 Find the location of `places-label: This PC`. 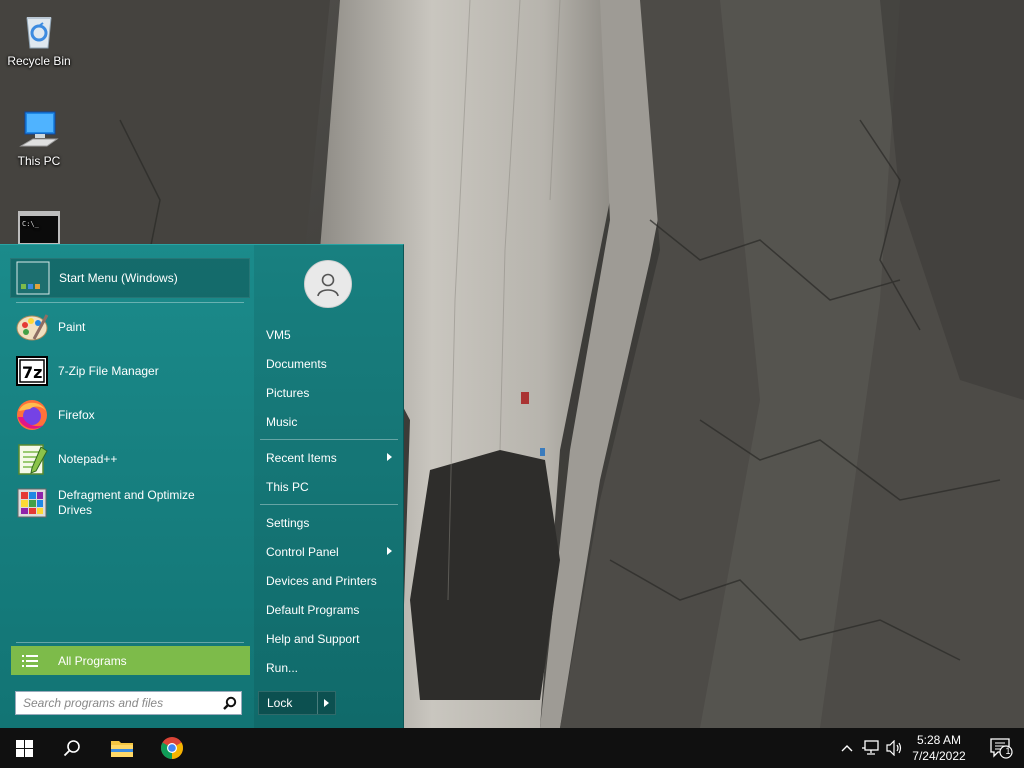

places-label: This PC is located at coordinates (287, 486).